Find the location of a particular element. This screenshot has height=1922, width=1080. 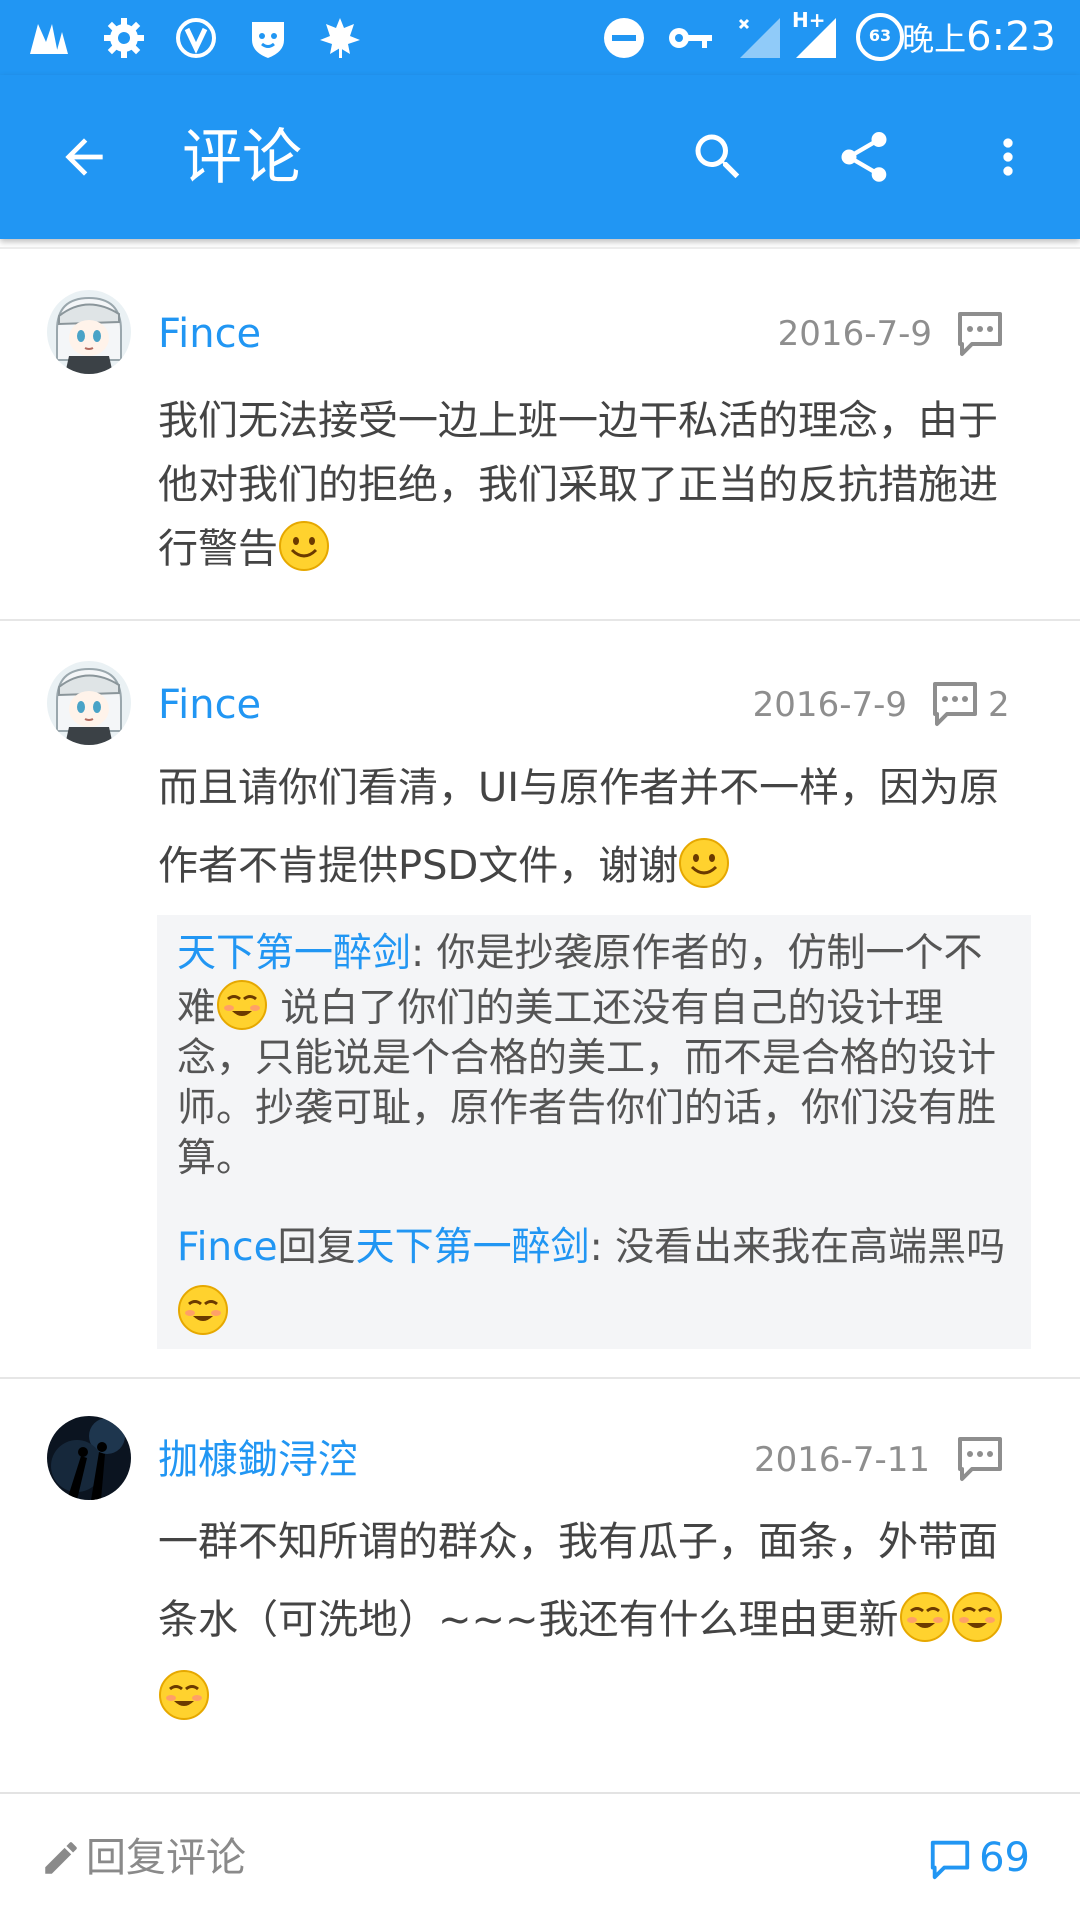

reply-comment-button: 回复评论 is located at coordinates (143, 1858).